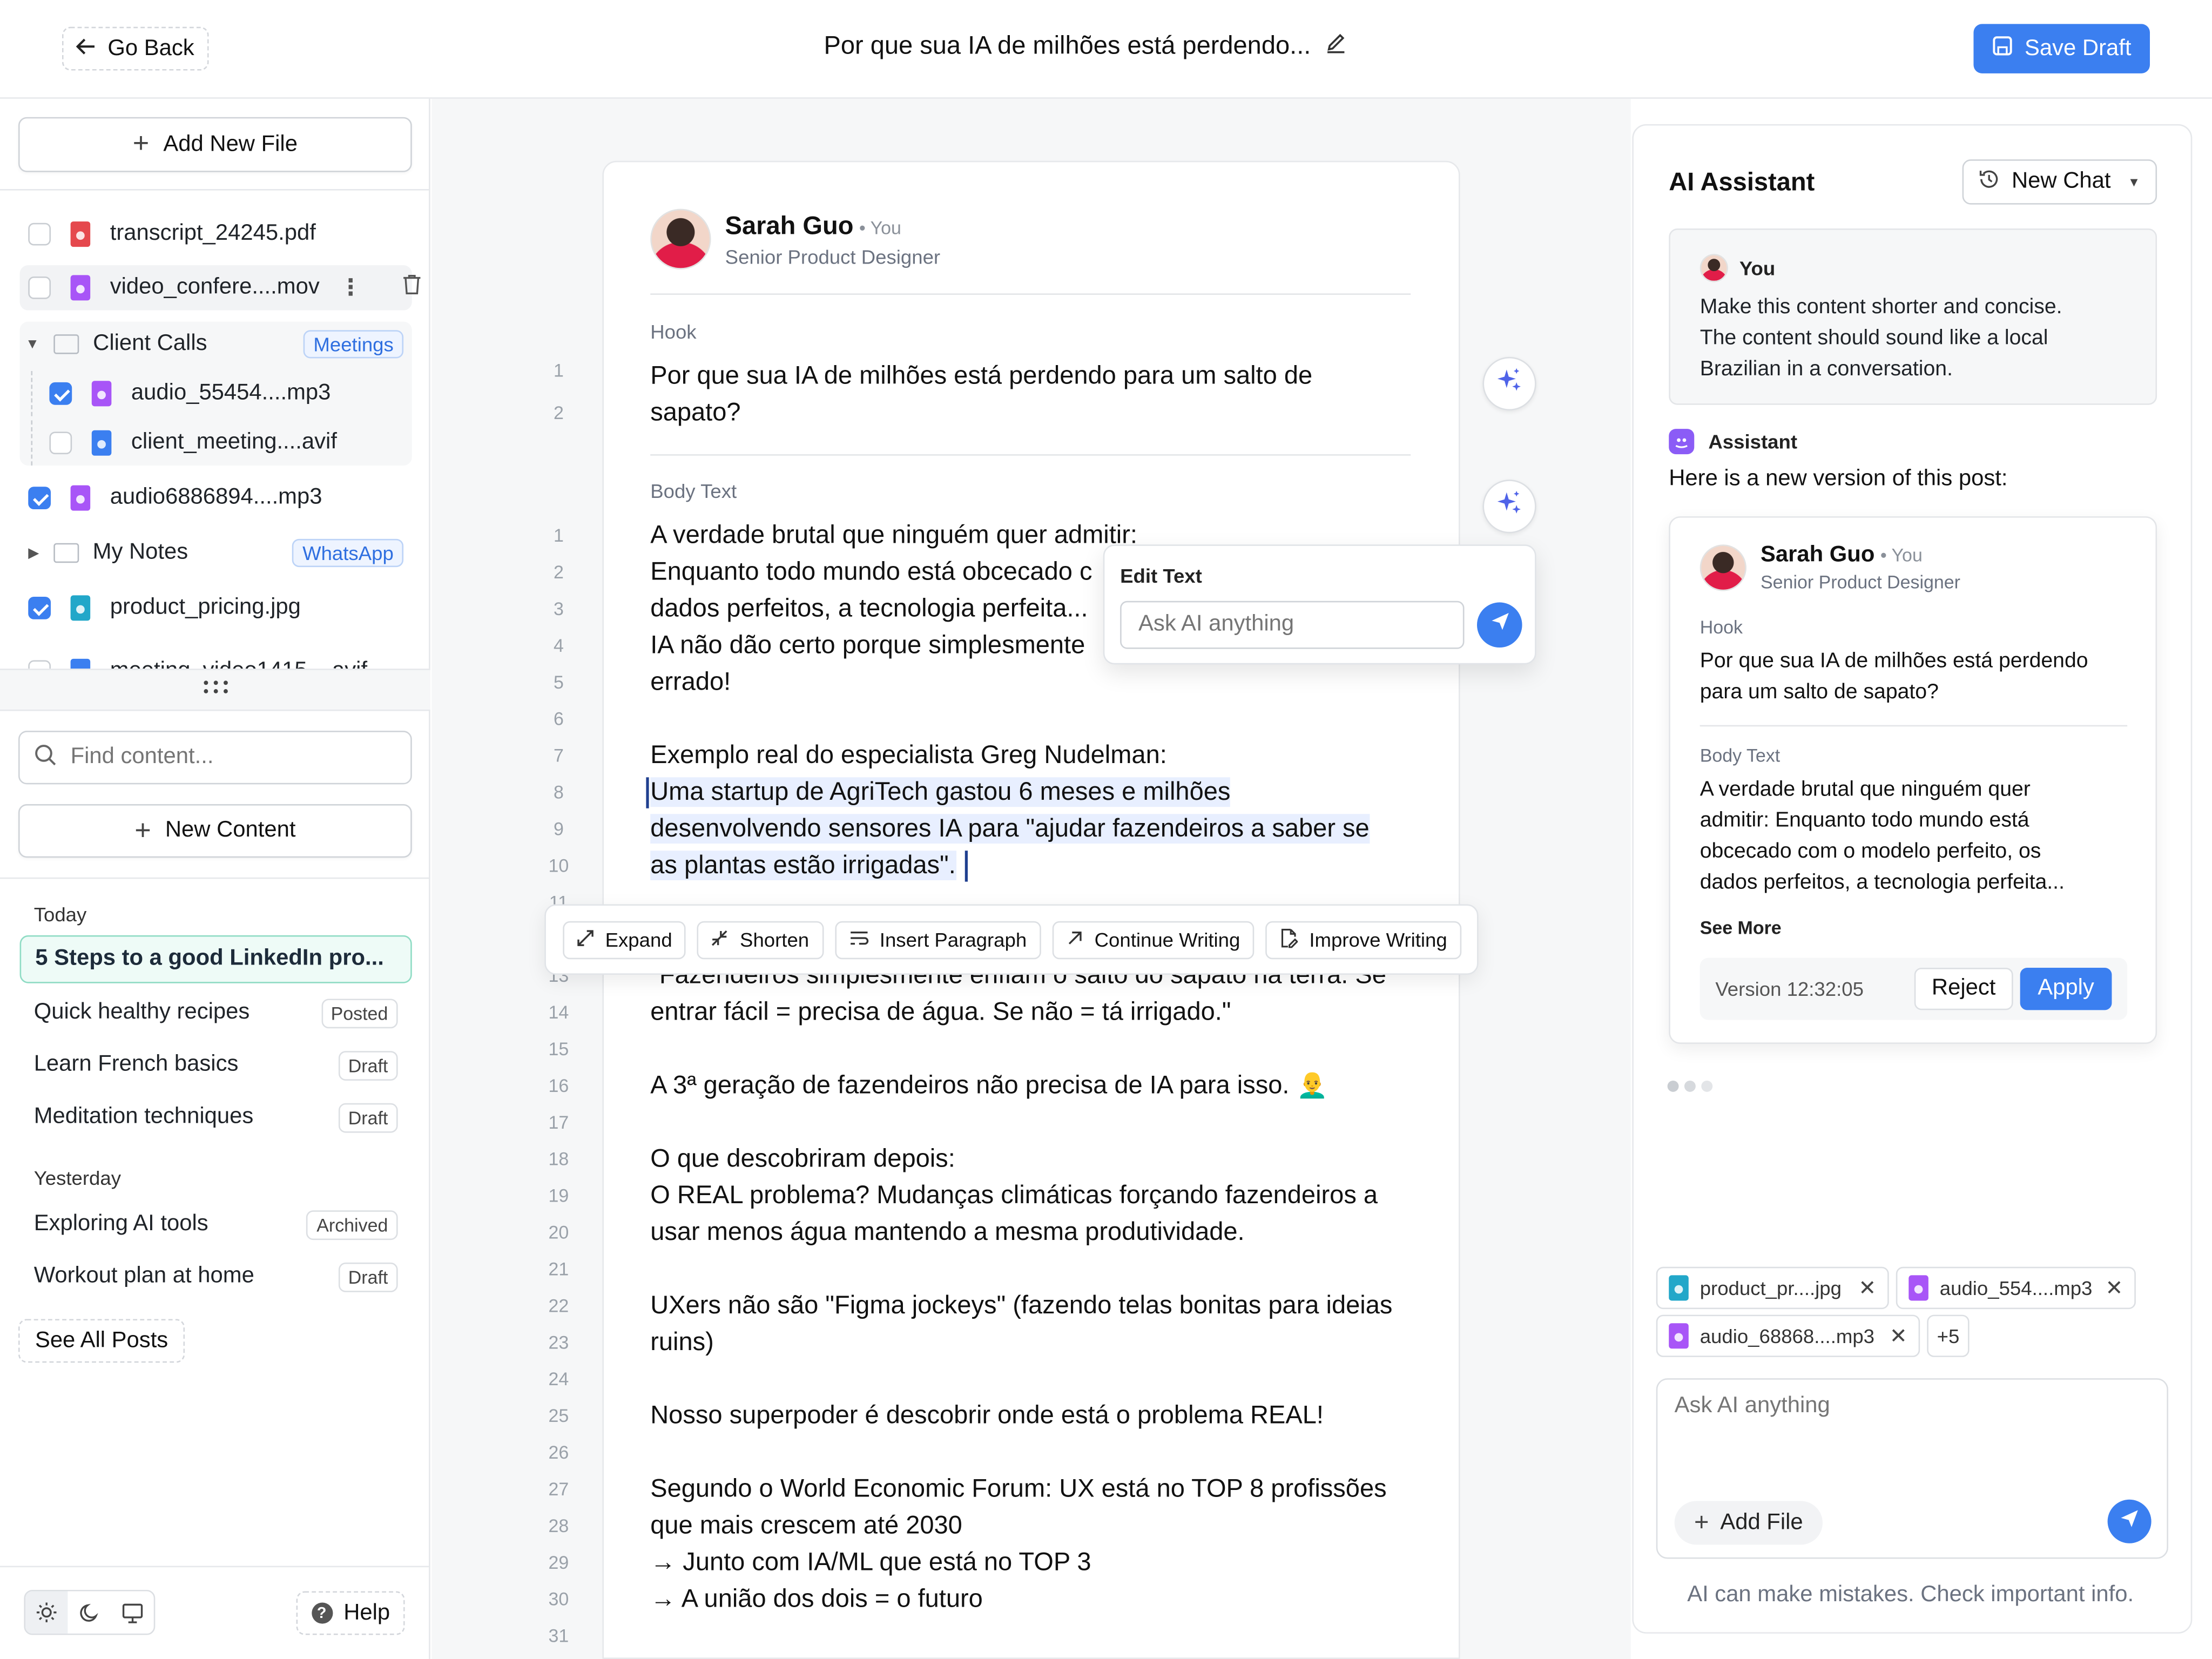  Describe the element at coordinates (135, 48) in the screenshot. I see `go-back-button: Go Back` at that location.